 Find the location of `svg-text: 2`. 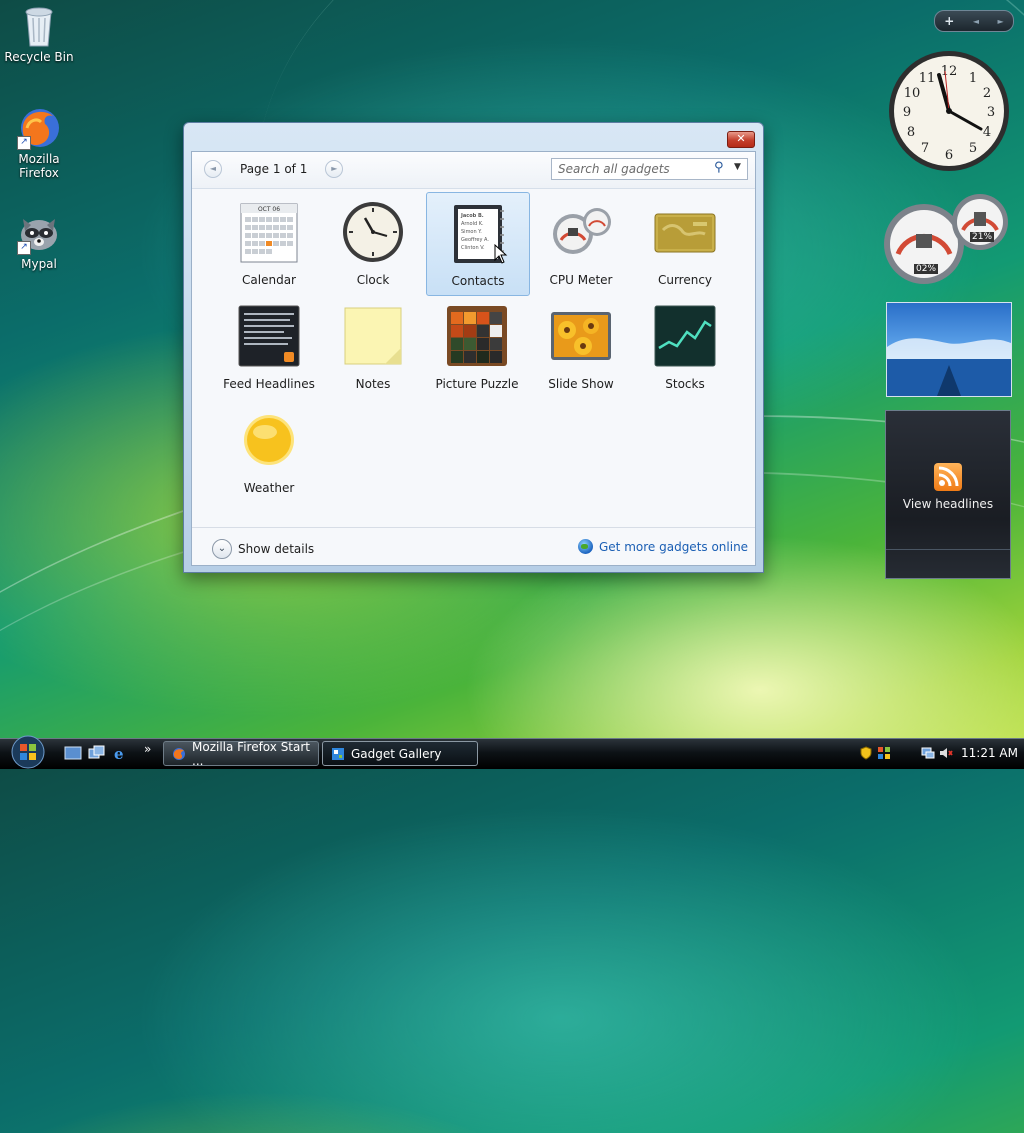

svg-text: 2 is located at coordinates (987, 93).